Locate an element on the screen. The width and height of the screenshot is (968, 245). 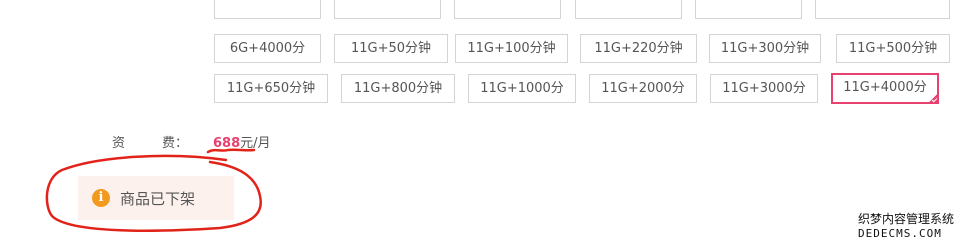
annotation-overlay is located at coordinates (153, 190).